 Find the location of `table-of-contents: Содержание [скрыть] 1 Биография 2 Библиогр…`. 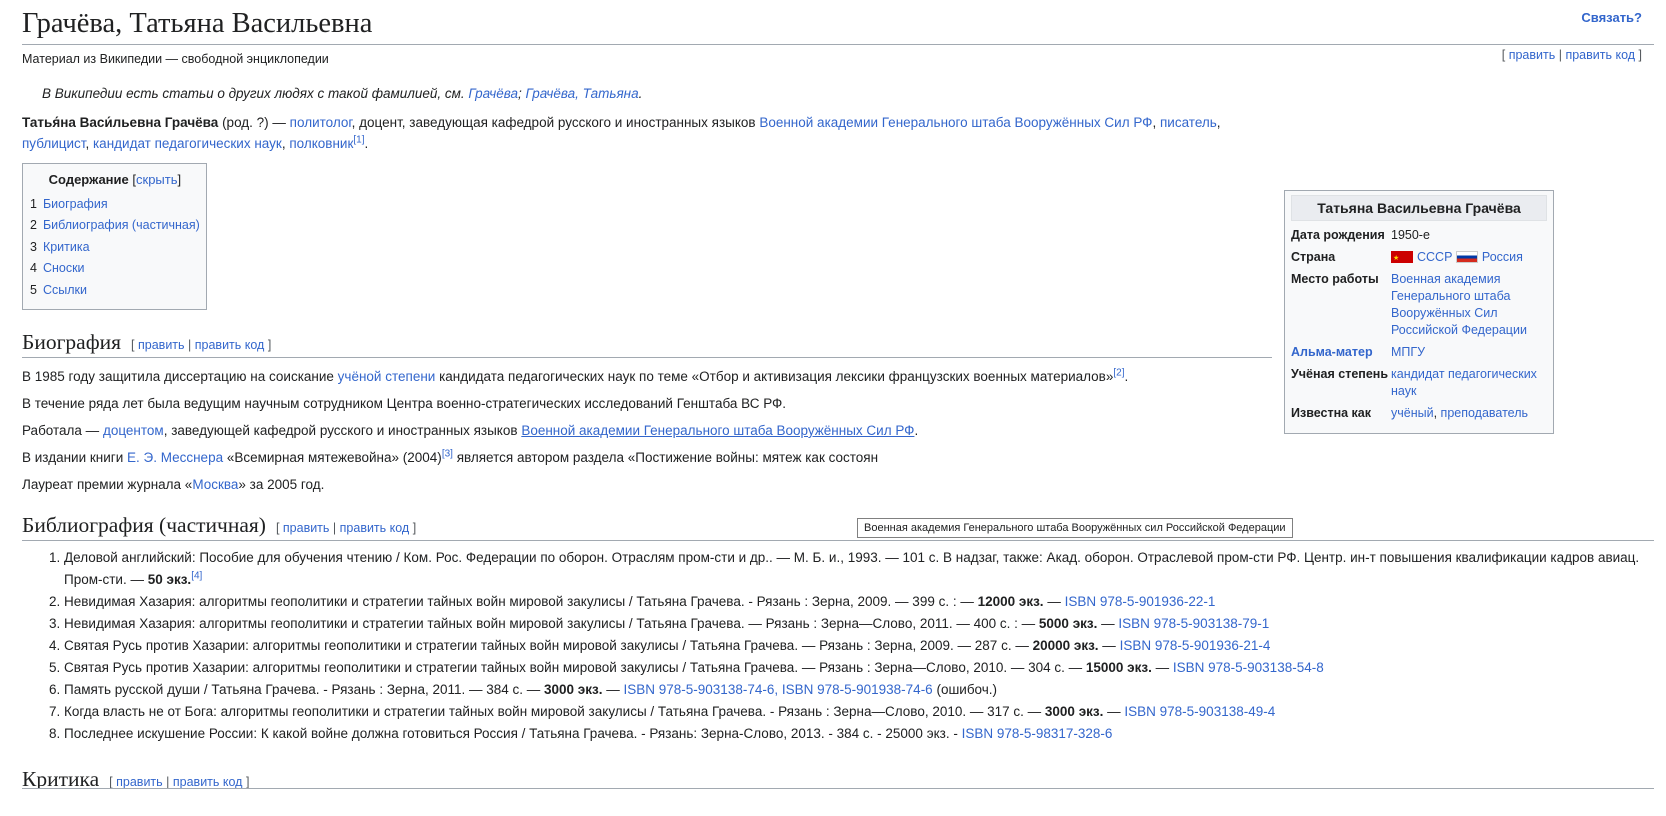

table-of-contents: Содержание [скрыть] 1 Биография 2 Библиогр… is located at coordinates (114, 236).